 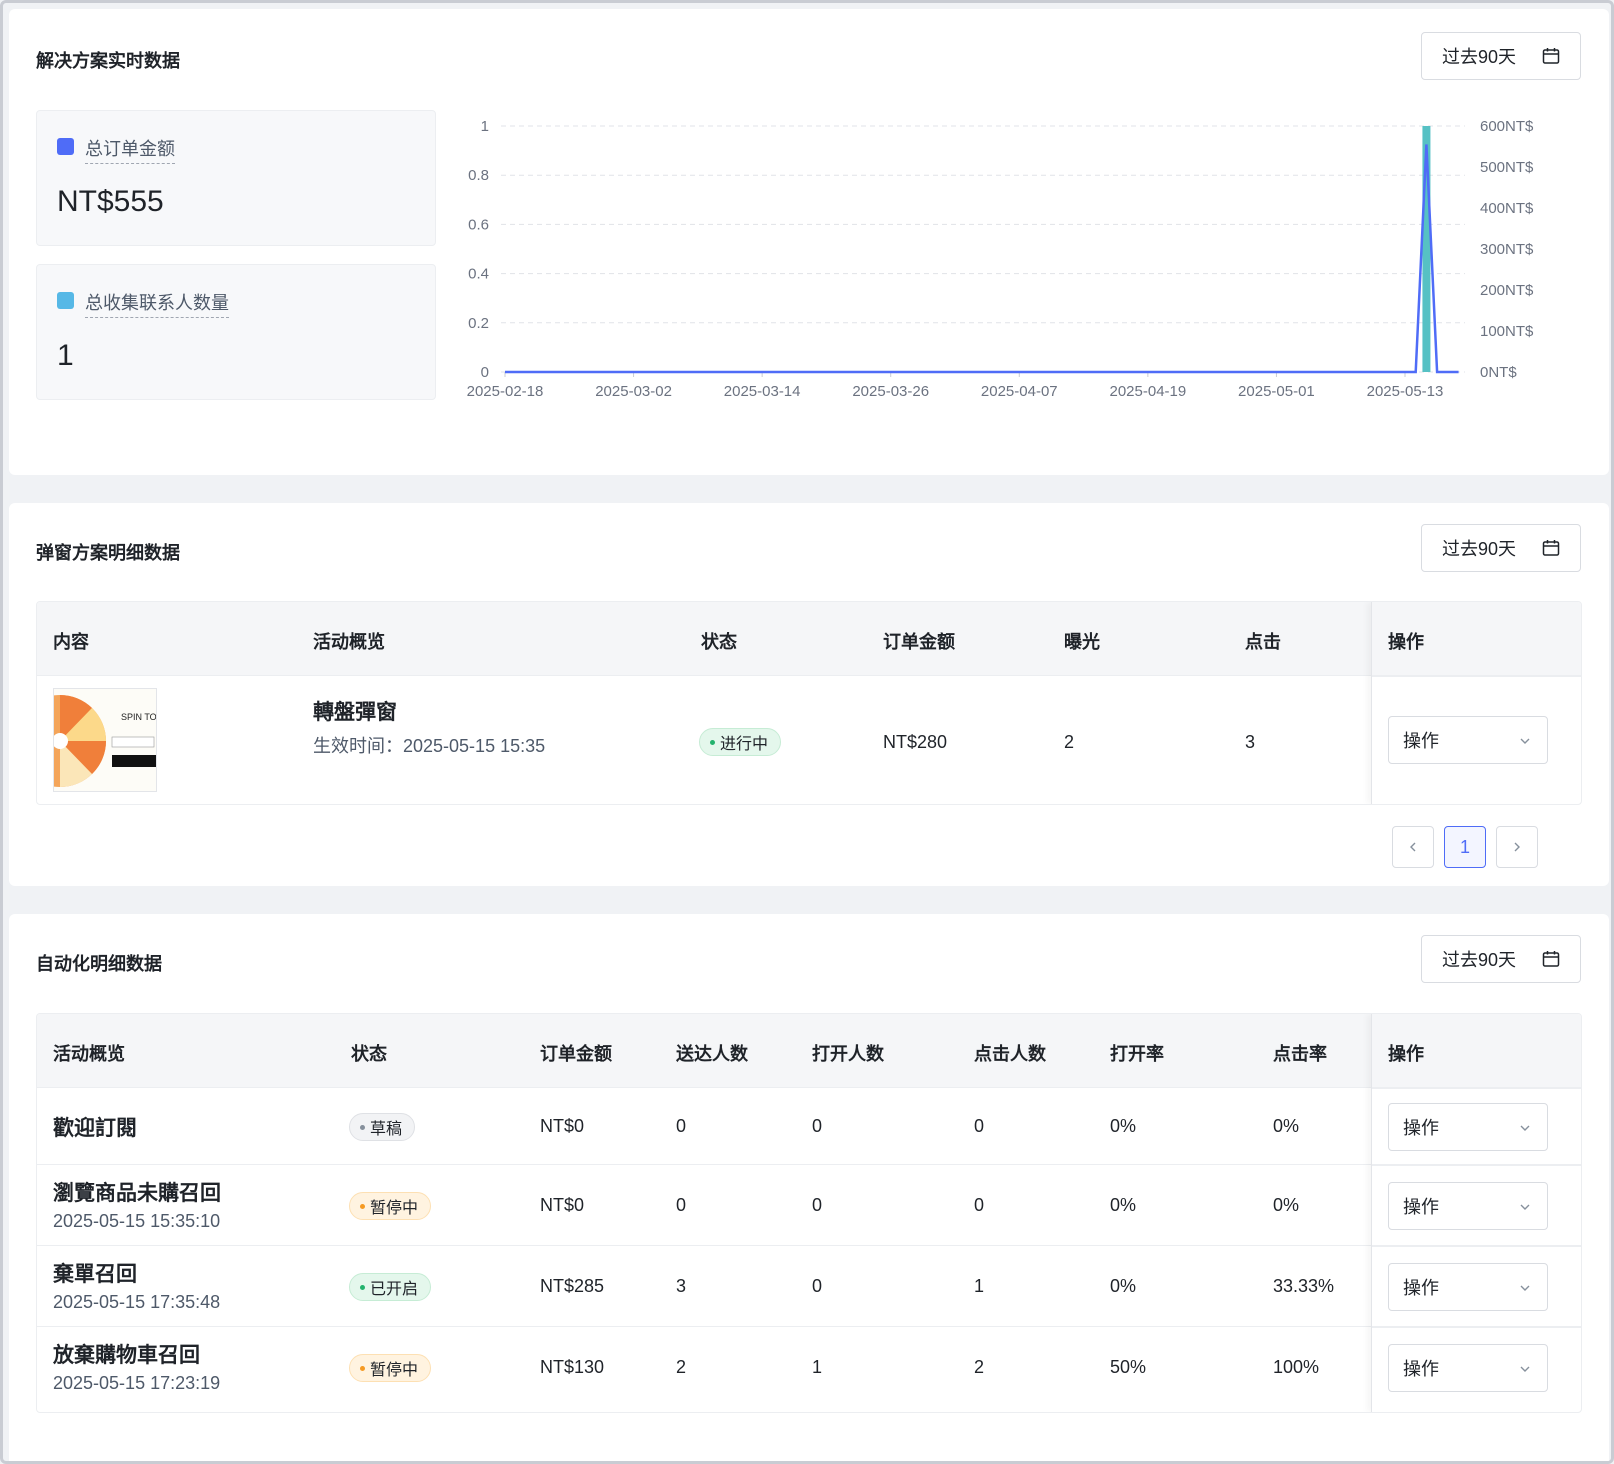 I want to click on status-text: 草稿, so click(x=386, y=1129).